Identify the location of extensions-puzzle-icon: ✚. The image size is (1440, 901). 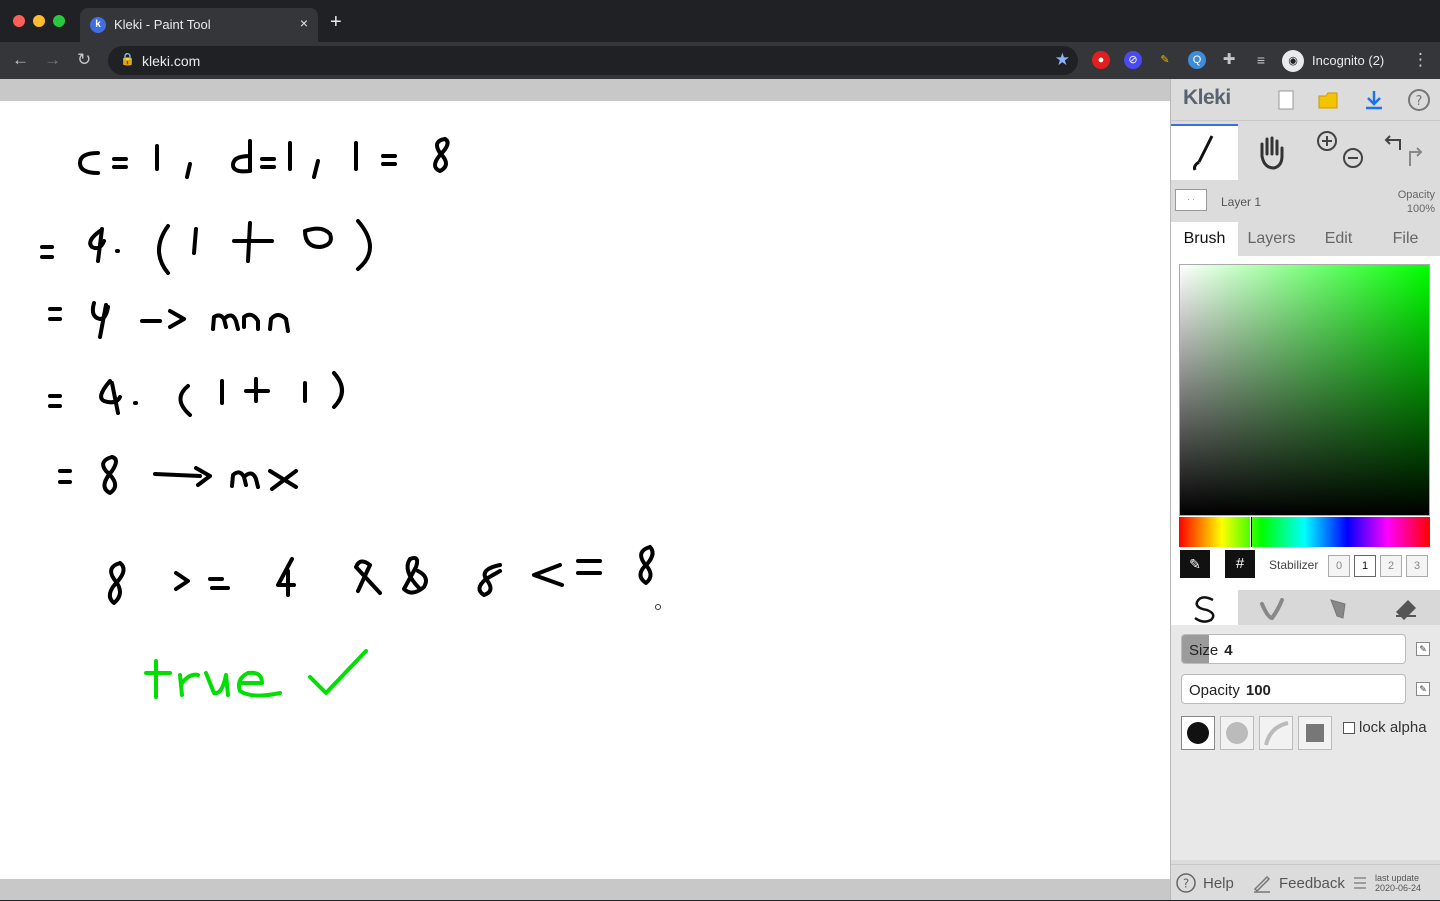
(1229, 60).